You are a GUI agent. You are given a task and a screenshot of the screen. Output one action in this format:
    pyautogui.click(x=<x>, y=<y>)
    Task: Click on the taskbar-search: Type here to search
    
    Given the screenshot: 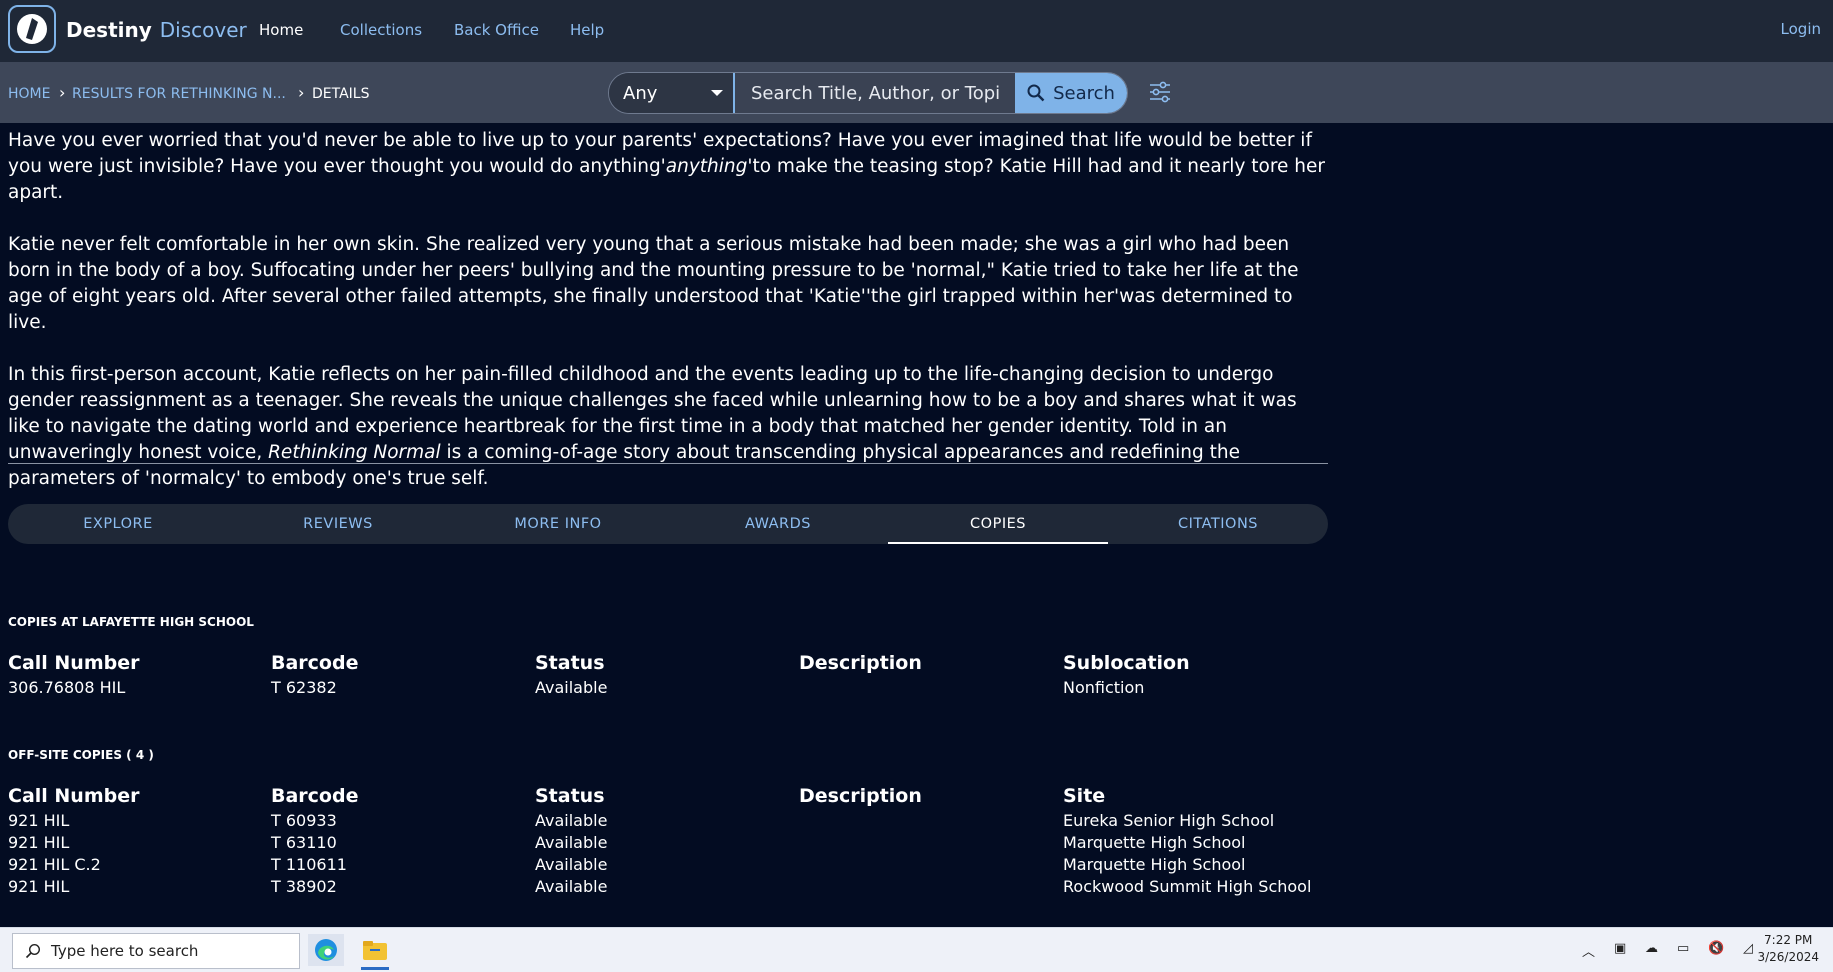 What is the action you would take?
    pyautogui.click(x=156, y=951)
    